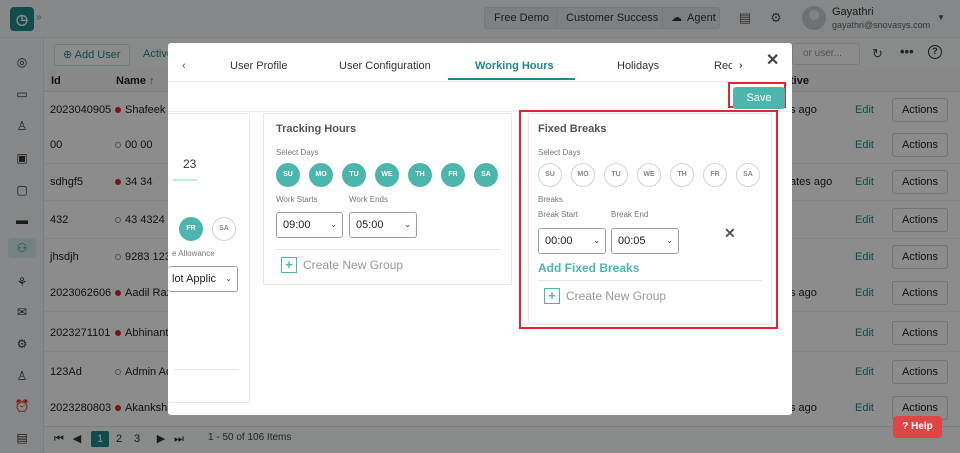 This screenshot has width=960, height=453. I want to click on breaks-label: Breaks, so click(550, 199).